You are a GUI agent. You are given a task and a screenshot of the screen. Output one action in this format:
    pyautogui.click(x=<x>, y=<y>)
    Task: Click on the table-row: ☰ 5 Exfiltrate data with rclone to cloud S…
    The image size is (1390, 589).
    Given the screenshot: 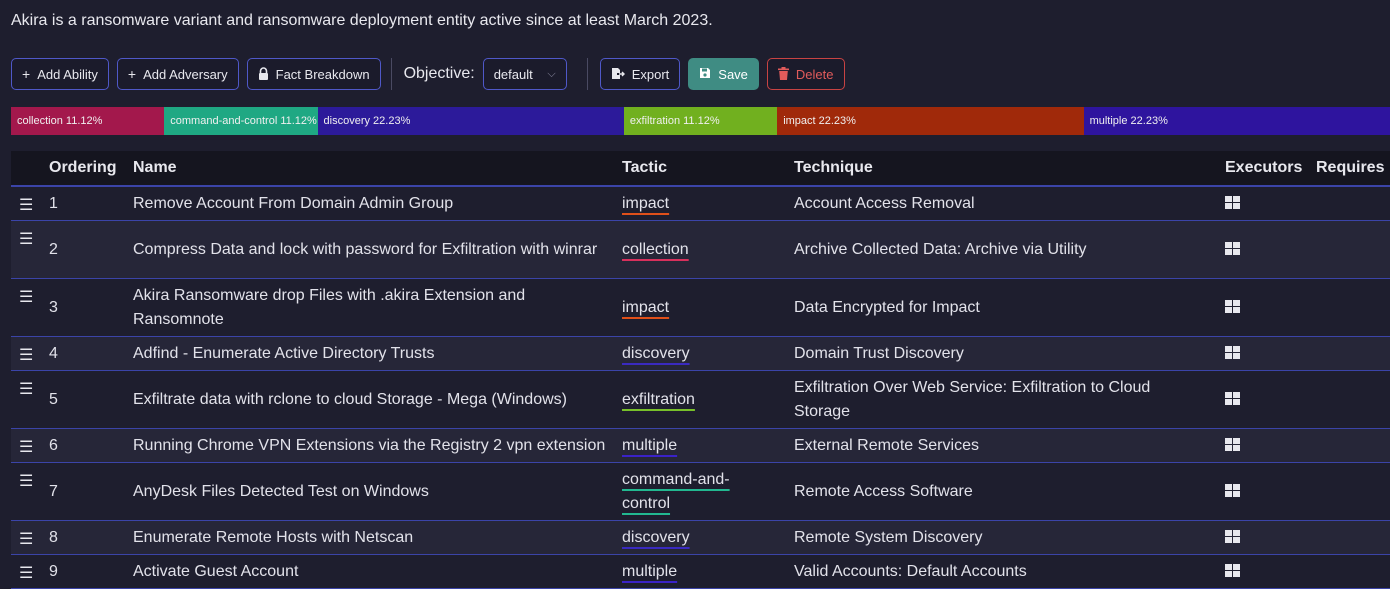 What is the action you would take?
    pyautogui.click(x=700, y=400)
    